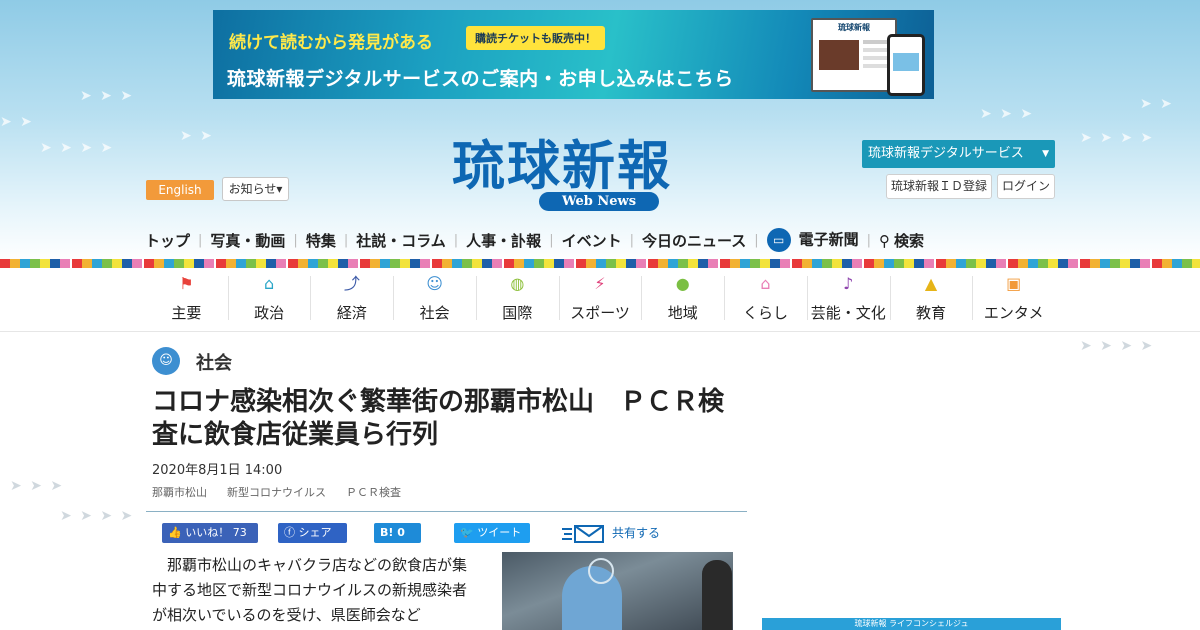 Image resolution: width=1200 pixels, height=630 pixels. I want to click on category-main: ⚑ 主要, so click(186, 299).